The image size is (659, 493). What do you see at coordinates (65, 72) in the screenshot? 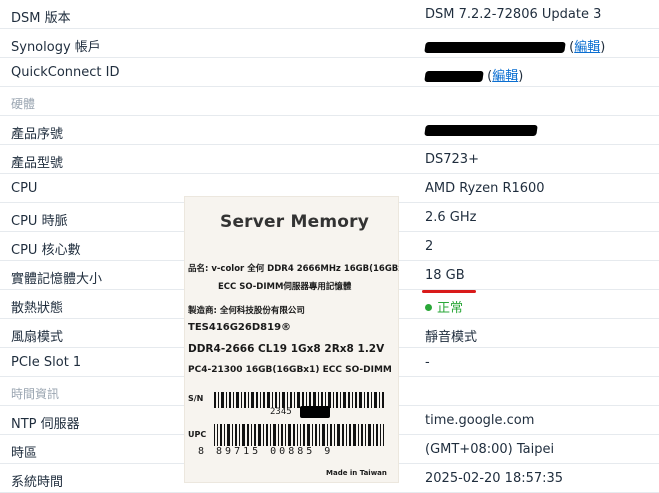
I see `row-label: QuickConnect ID` at bounding box center [65, 72].